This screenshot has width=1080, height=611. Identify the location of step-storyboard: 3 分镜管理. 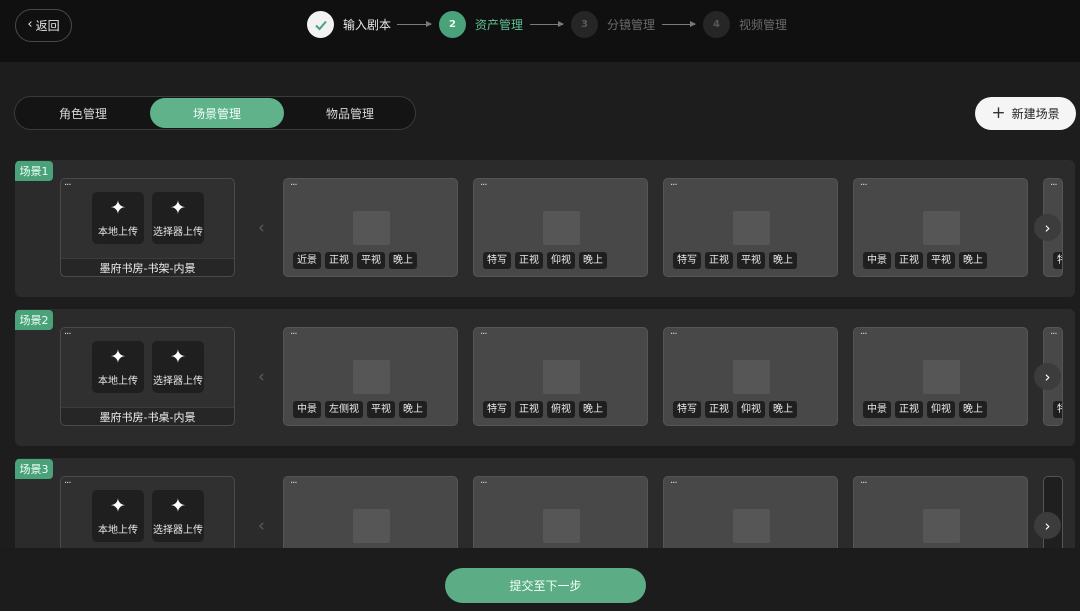
(613, 24).